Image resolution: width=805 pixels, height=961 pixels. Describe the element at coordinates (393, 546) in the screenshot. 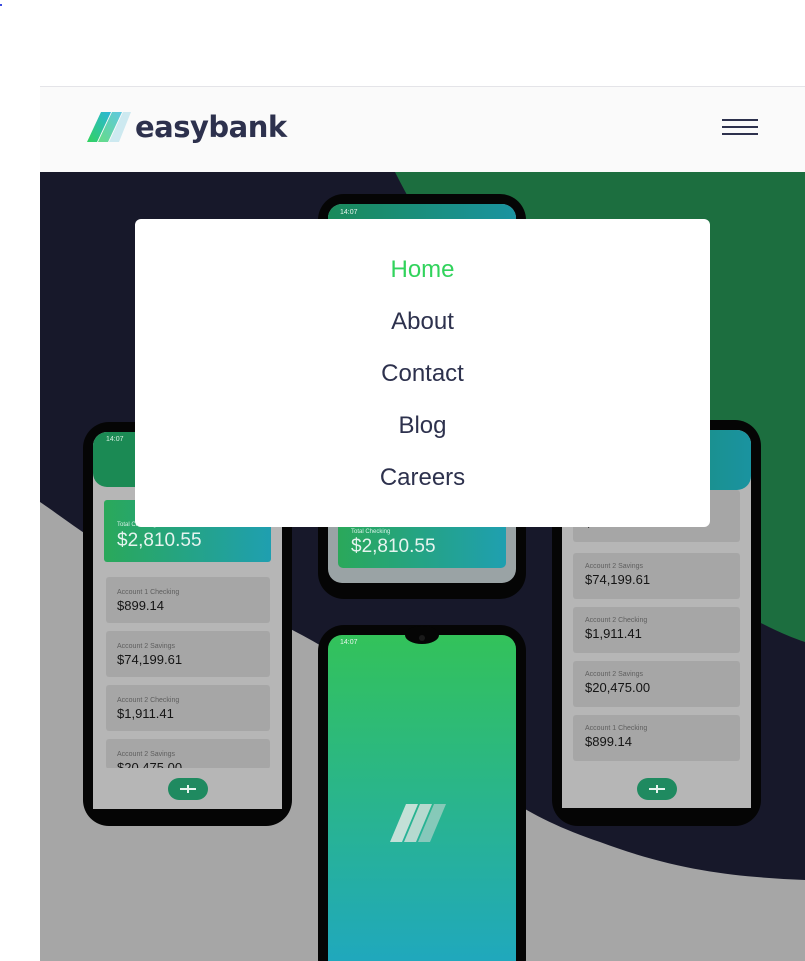

I see `top-phone-balance: $2,810.55` at that location.